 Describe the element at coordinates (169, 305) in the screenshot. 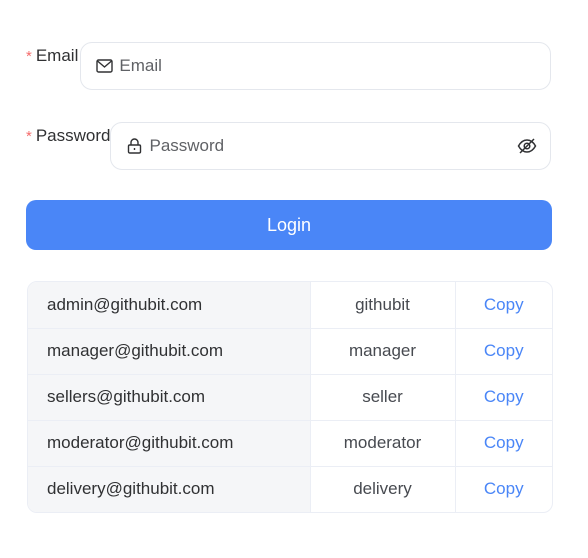

I see `account-email: admin@githubit.com` at that location.